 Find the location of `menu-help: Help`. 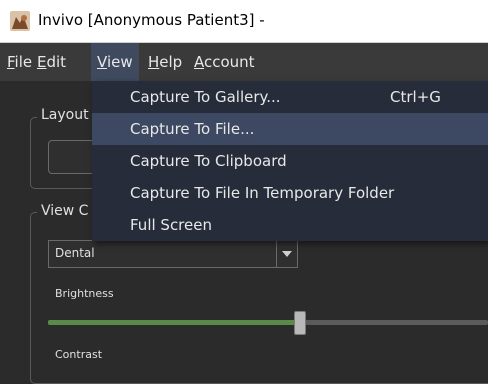

menu-help: Help is located at coordinates (165, 62).